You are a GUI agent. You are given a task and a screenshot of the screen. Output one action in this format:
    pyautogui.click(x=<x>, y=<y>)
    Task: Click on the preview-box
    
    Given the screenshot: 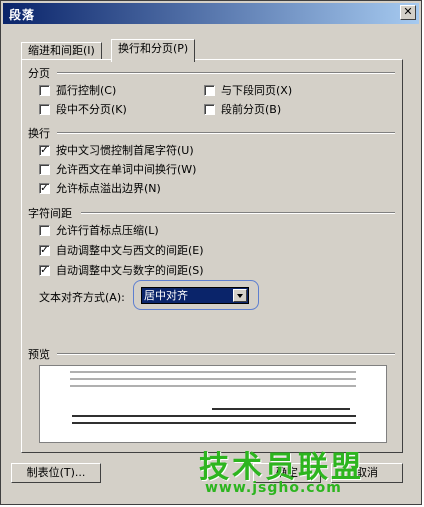 What is the action you would take?
    pyautogui.click(x=213, y=404)
    